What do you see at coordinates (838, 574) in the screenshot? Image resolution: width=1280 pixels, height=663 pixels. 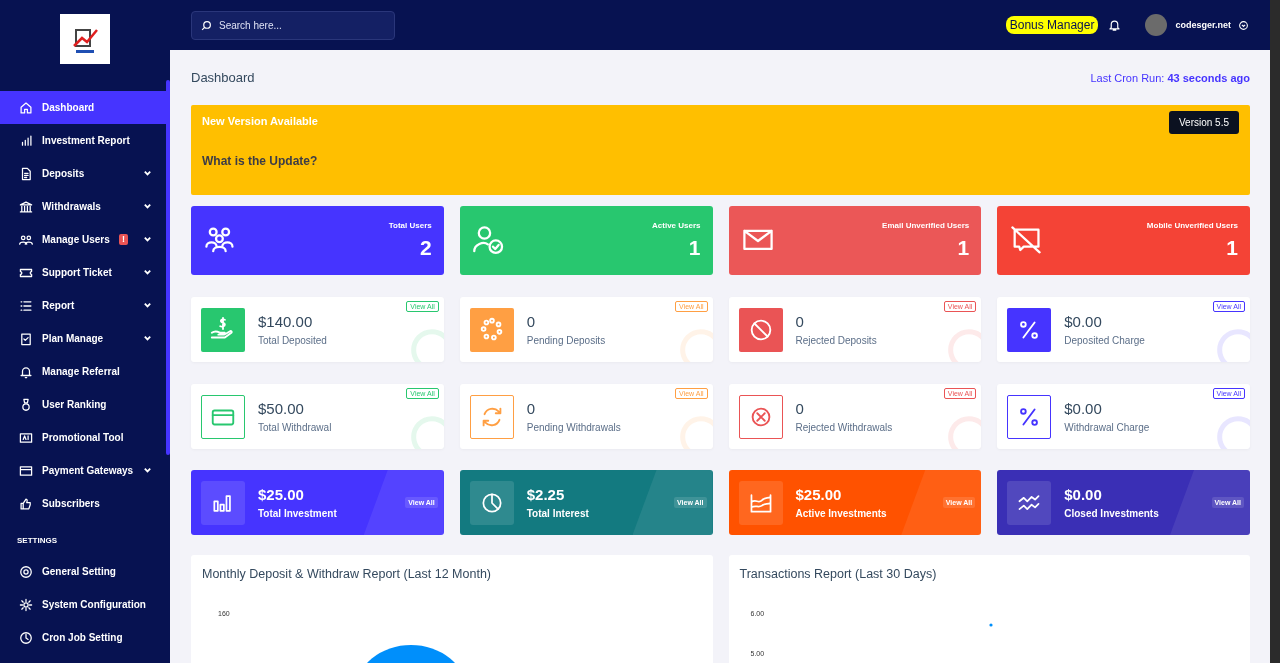 I see `chart-title: Transactions Report (Last 30 Days)` at bounding box center [838, 574].